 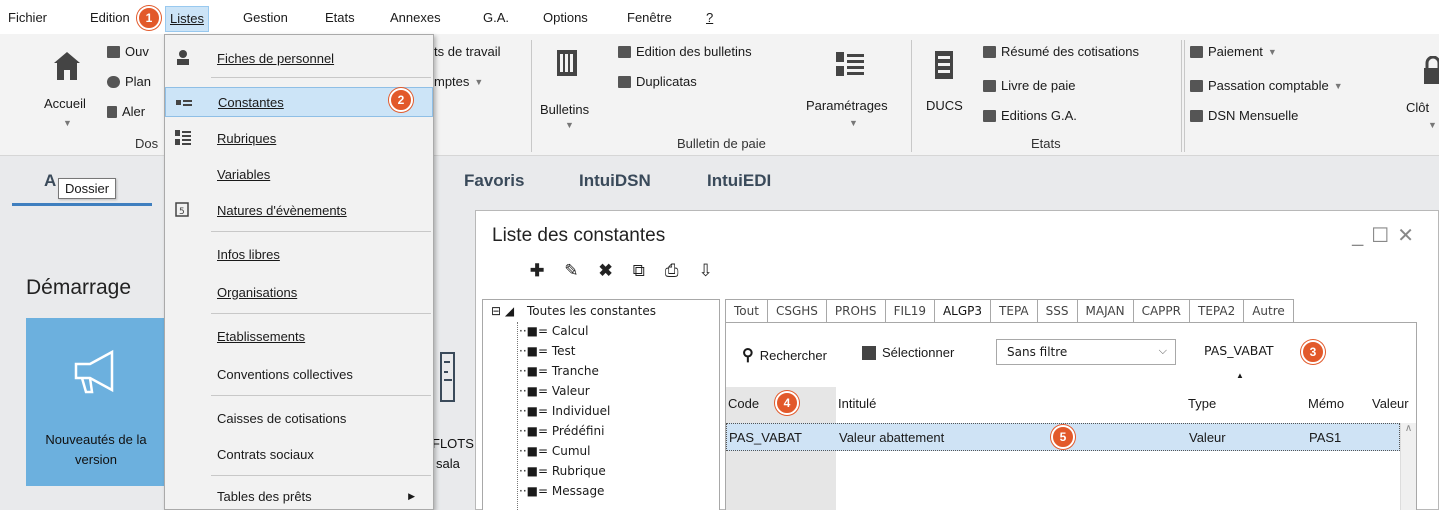 I want to click on tree-item: ··■= Calcul, so click(x=553, y=331).